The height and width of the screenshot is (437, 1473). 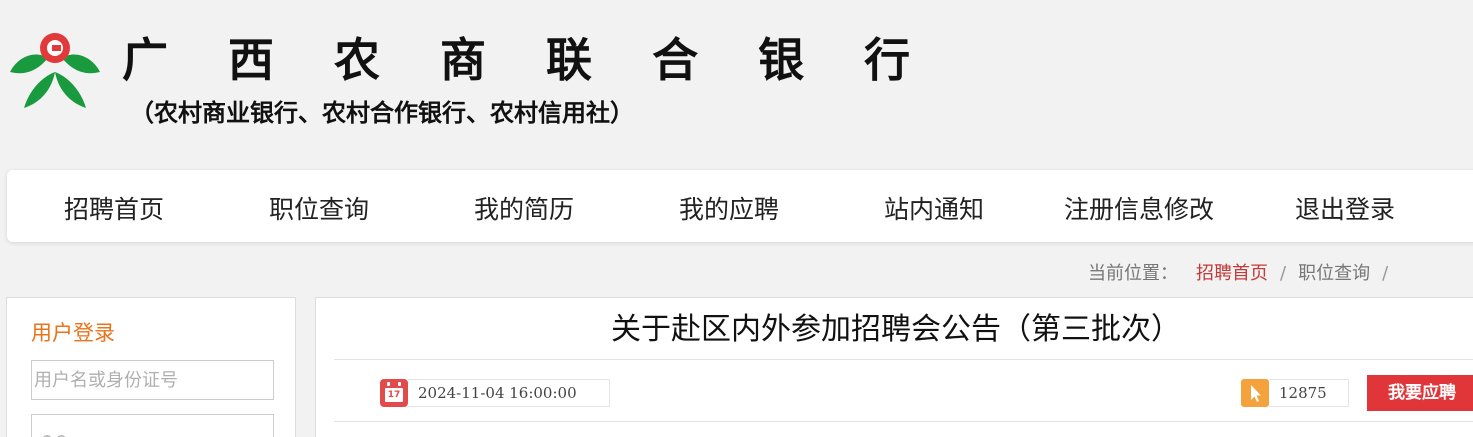 I want to click on login-panel: 用户登录 ●●, so click(x=151, y=367).